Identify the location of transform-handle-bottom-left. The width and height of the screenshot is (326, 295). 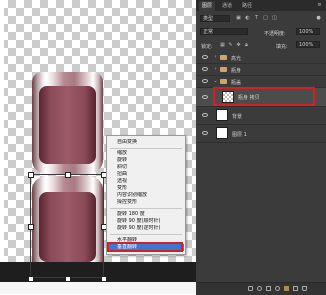
(31, 279).